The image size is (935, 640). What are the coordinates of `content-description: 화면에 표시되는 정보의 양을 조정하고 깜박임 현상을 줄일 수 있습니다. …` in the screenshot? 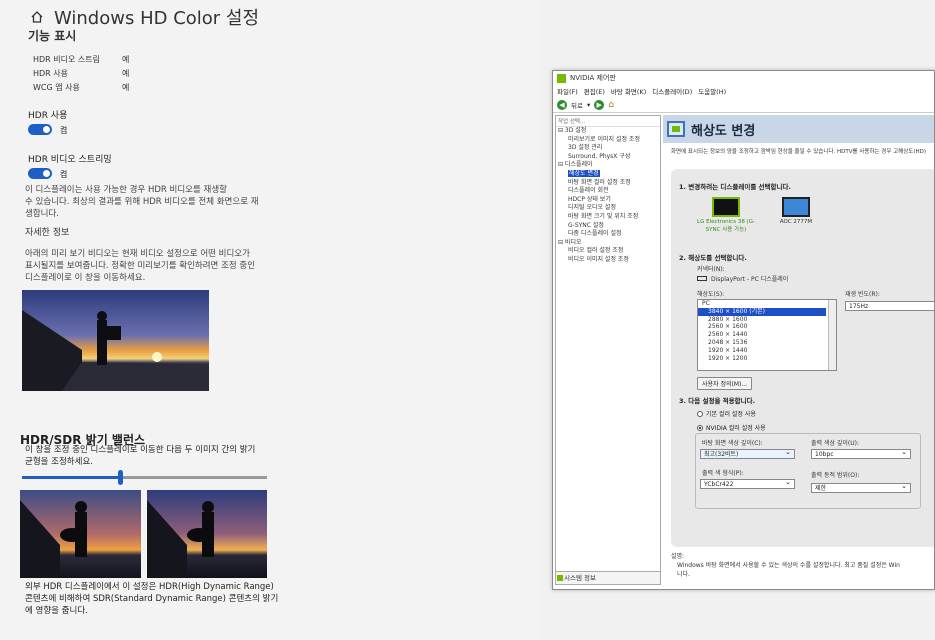 It's located at (799, 152).